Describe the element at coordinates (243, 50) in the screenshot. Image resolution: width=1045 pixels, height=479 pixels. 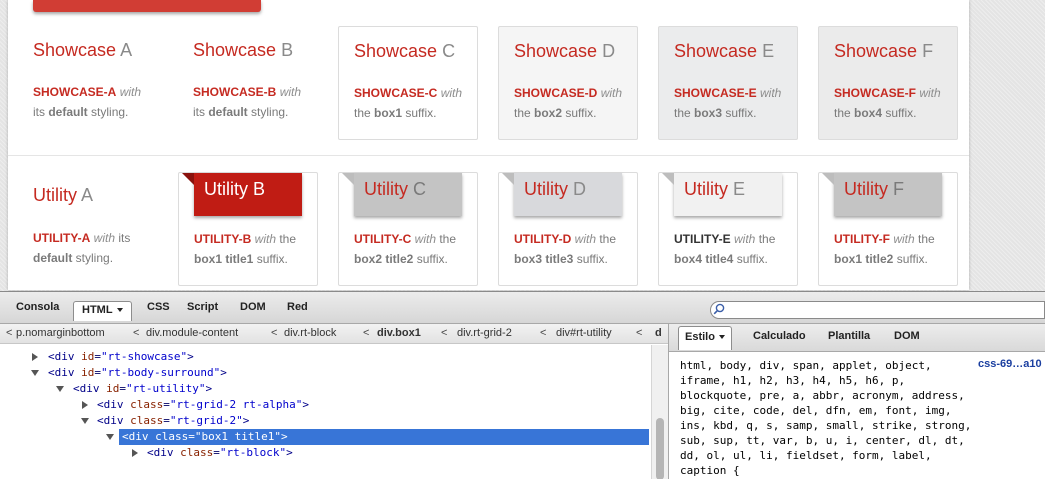
I see `showcase-title: Showcase B` at that location.